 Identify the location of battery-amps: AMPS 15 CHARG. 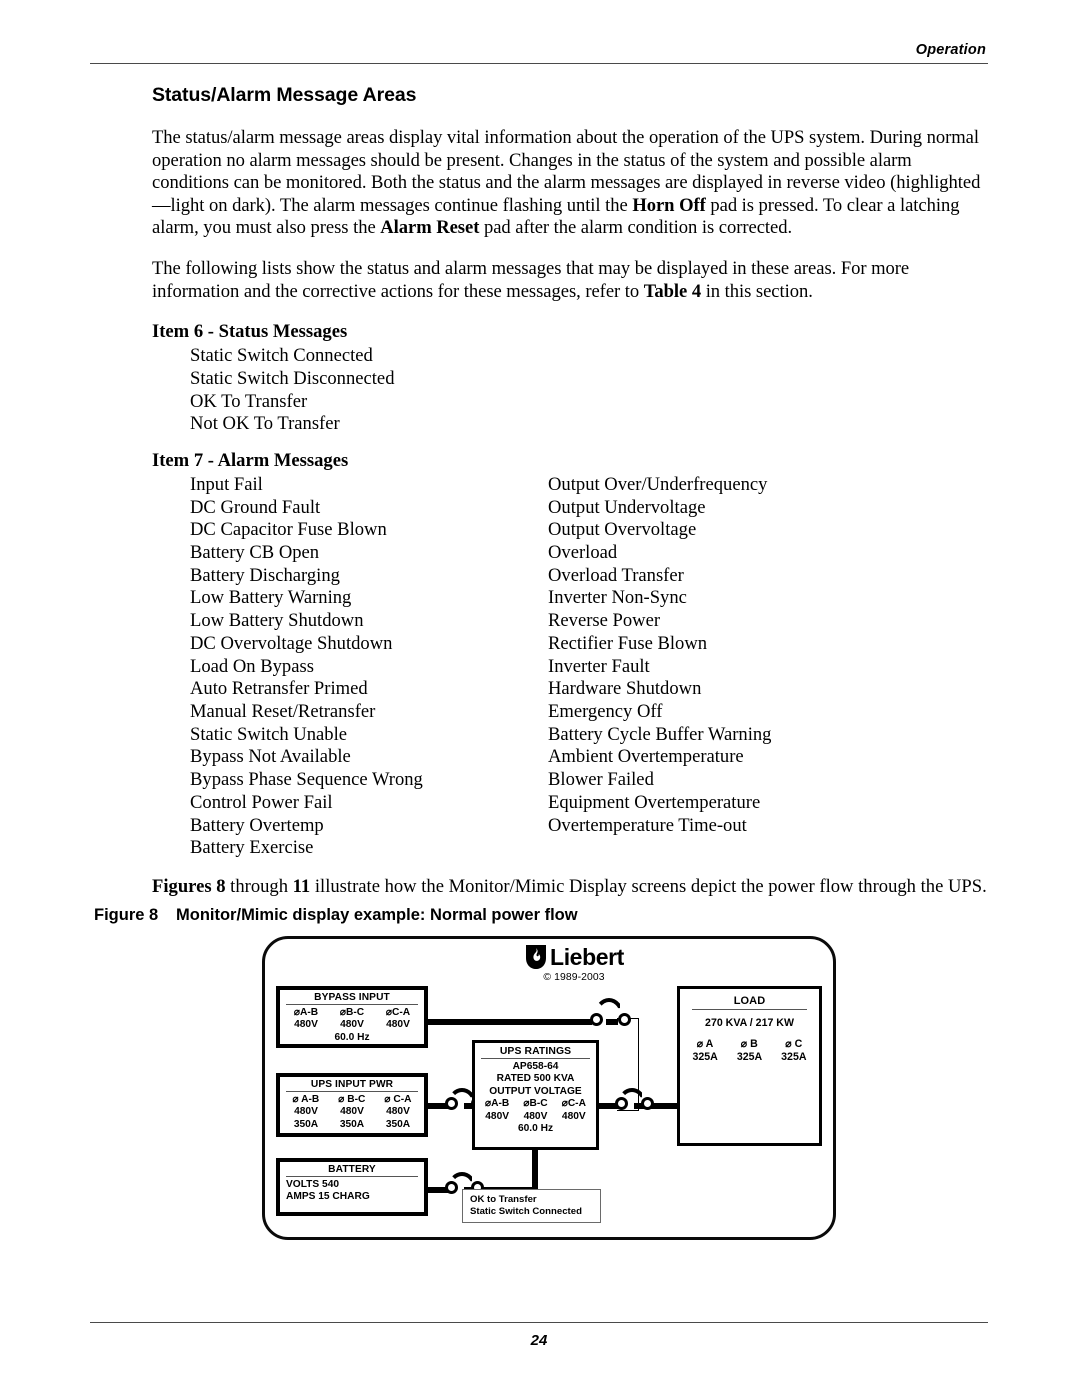
(328, 1197).